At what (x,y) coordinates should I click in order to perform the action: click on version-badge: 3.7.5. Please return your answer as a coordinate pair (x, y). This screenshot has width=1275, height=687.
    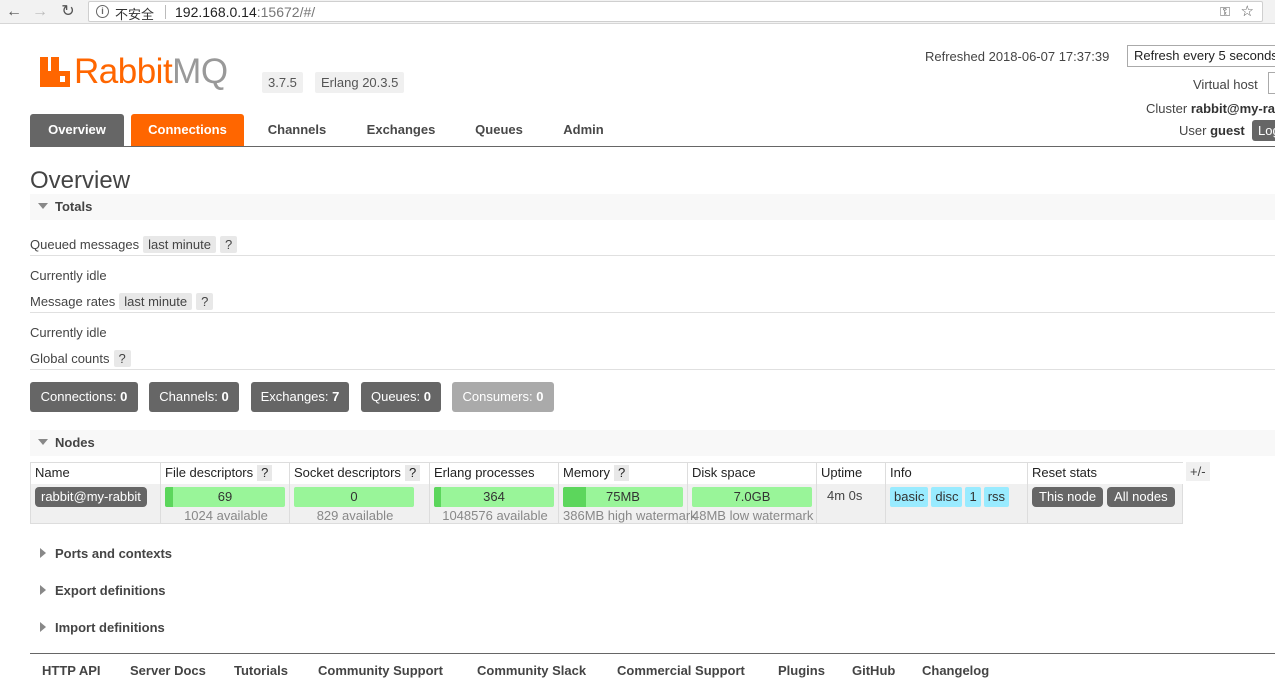
    Looking at the image, I should click on (282, 82).